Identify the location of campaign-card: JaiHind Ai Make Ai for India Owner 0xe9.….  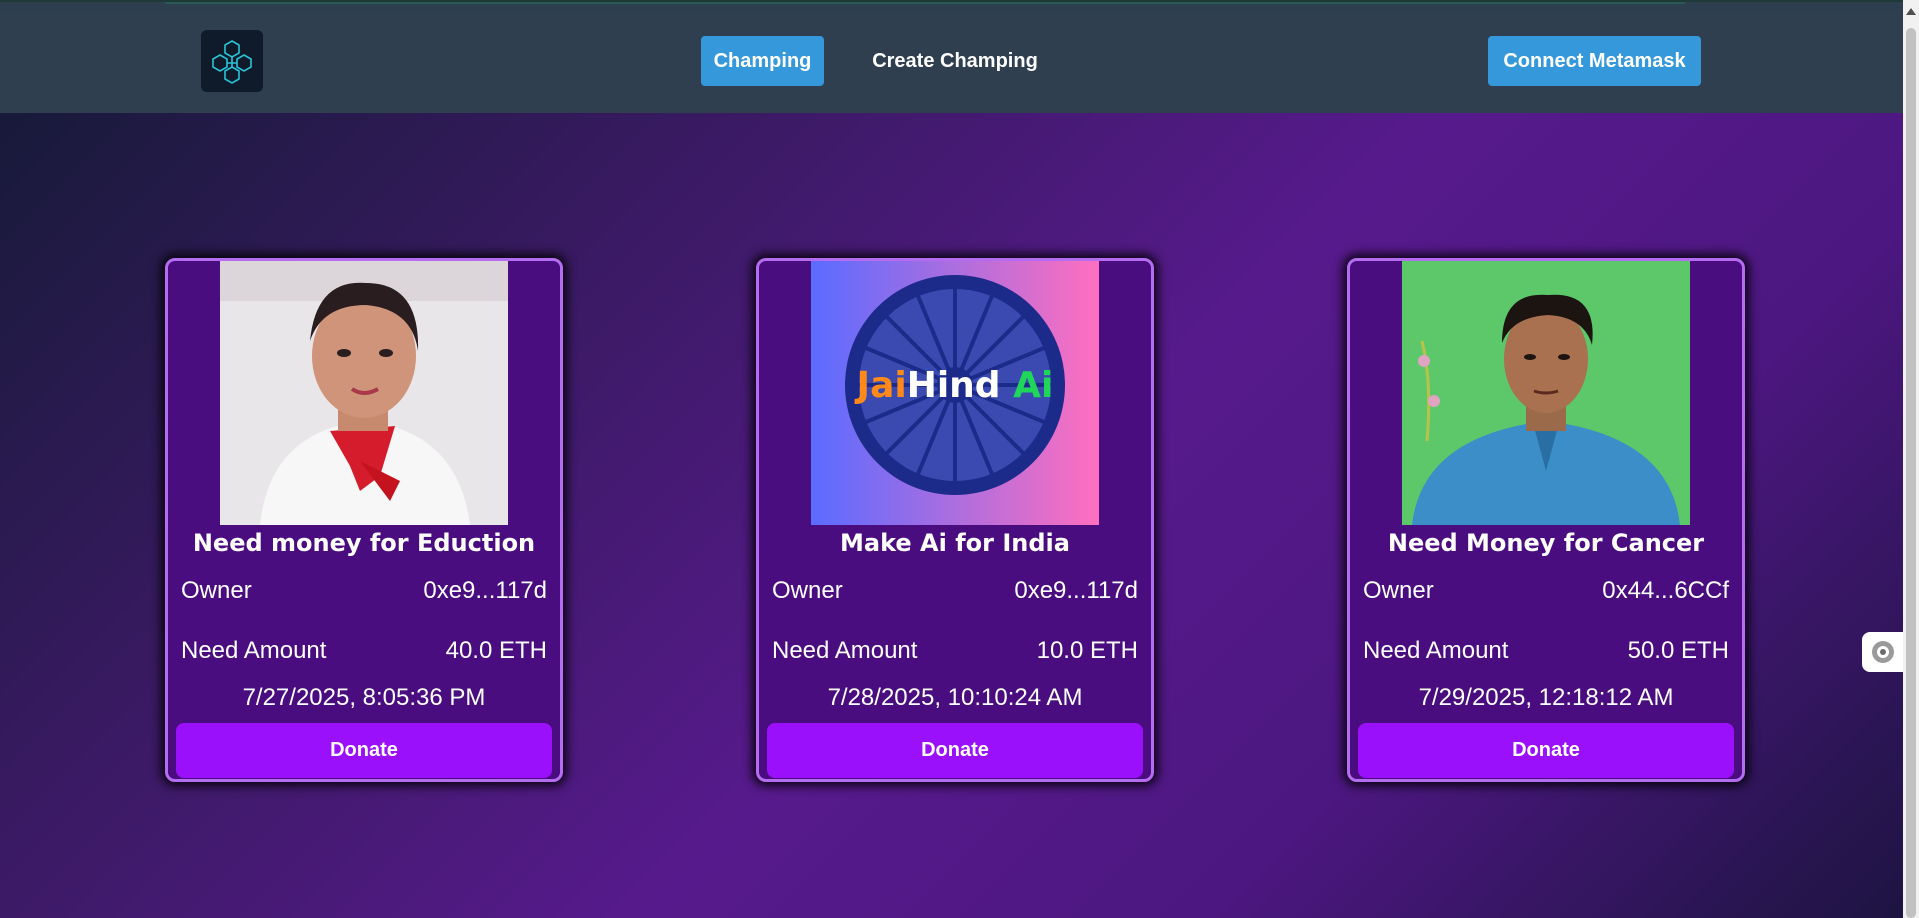
(955, 520).